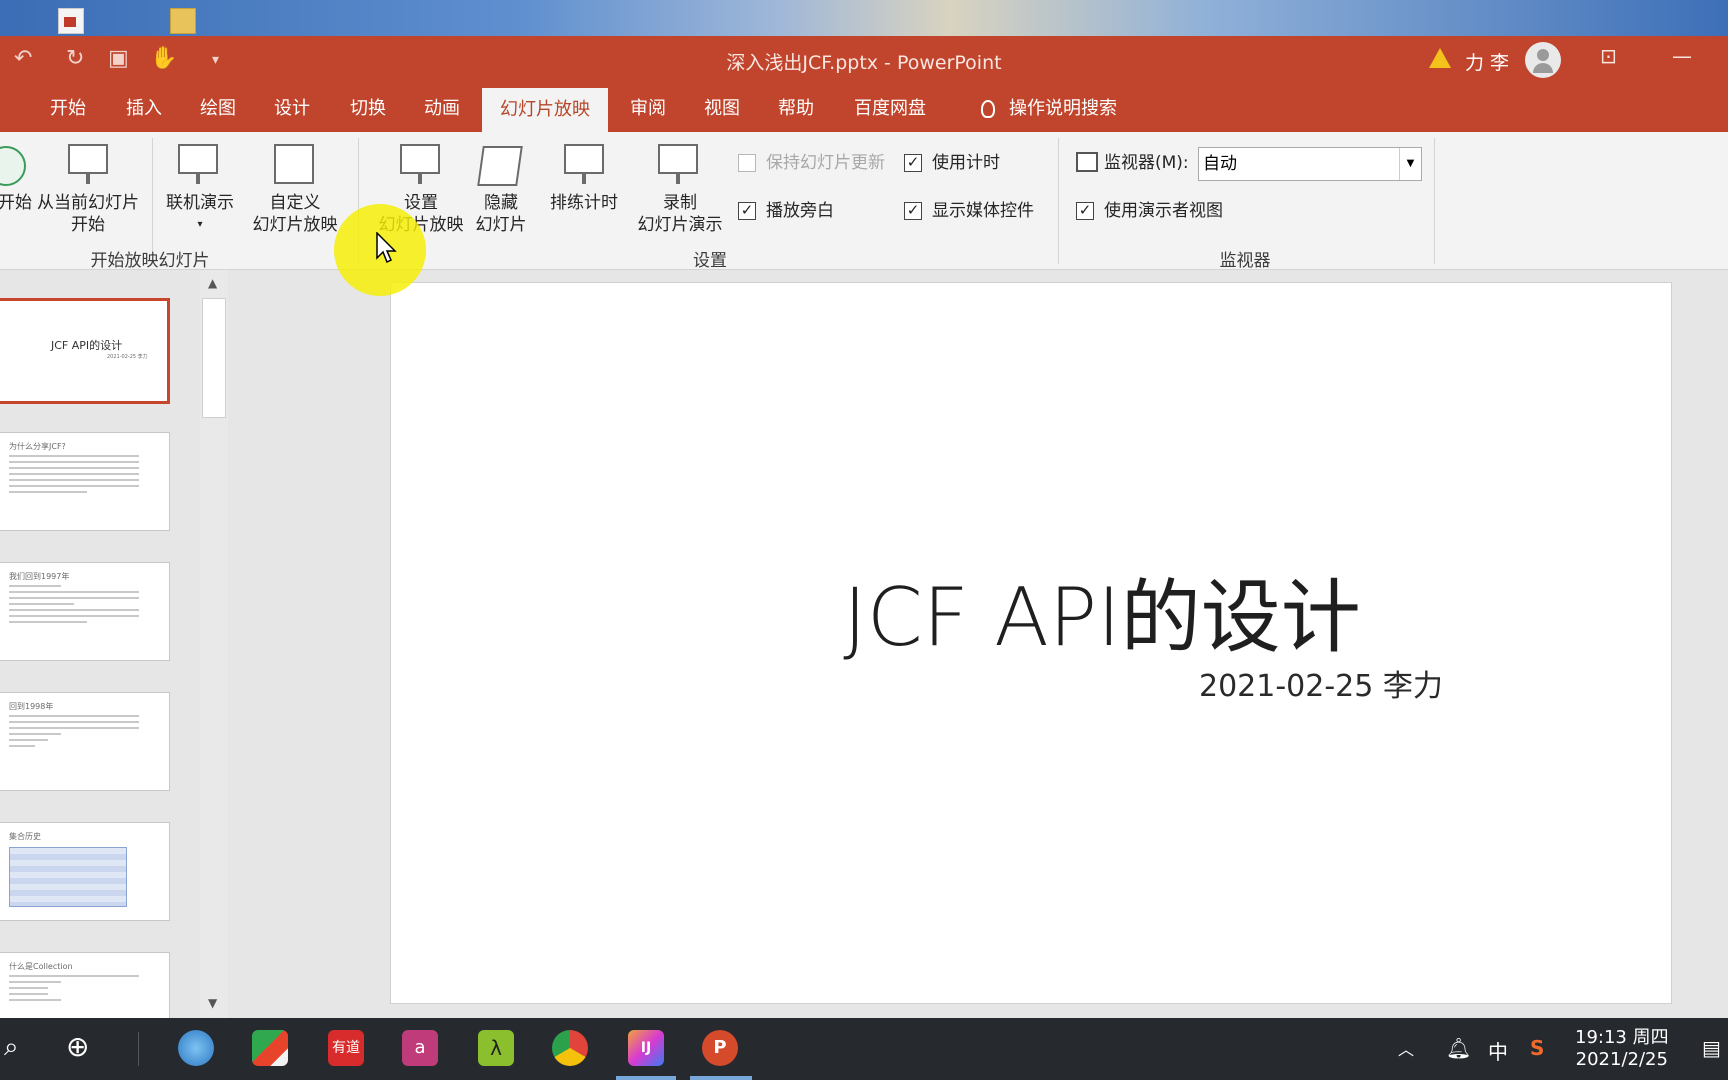  I want to click on notification-bell-icon: 🔔︎, so click(1458, 1048).